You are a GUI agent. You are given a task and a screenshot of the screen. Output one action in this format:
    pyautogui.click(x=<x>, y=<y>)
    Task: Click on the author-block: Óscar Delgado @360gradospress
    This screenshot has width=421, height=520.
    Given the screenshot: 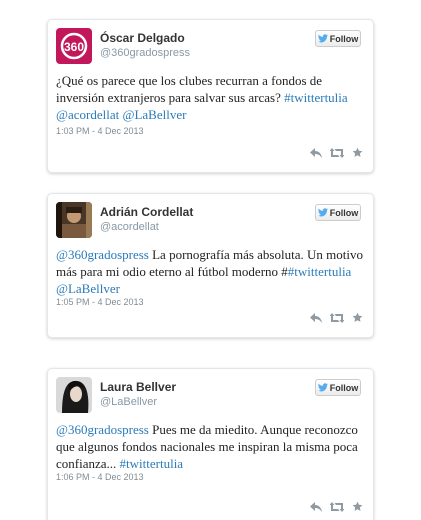 What is the action you would take?
    pyautogui.click(x=145, y=45)
    